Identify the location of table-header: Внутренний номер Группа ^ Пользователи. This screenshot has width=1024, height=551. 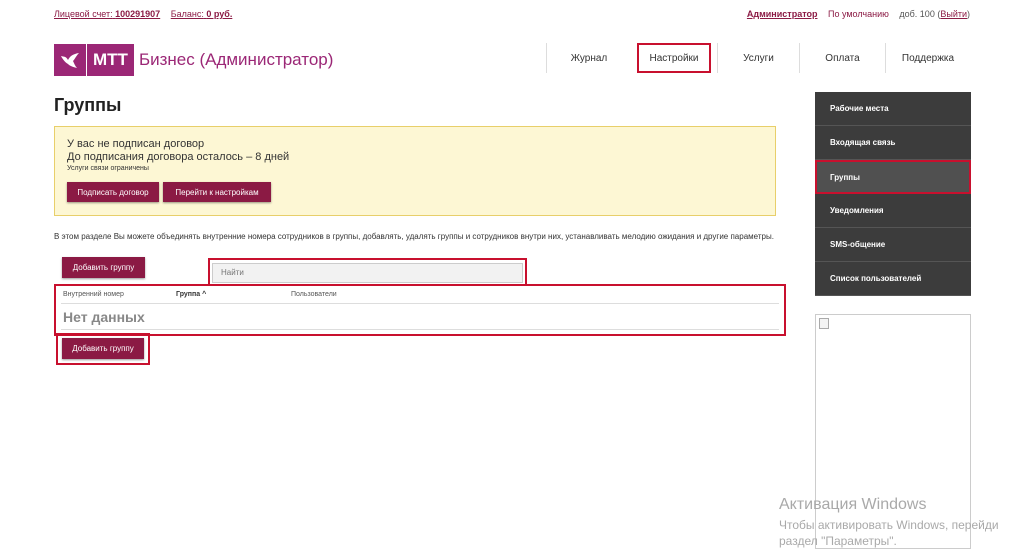
(420, 295).